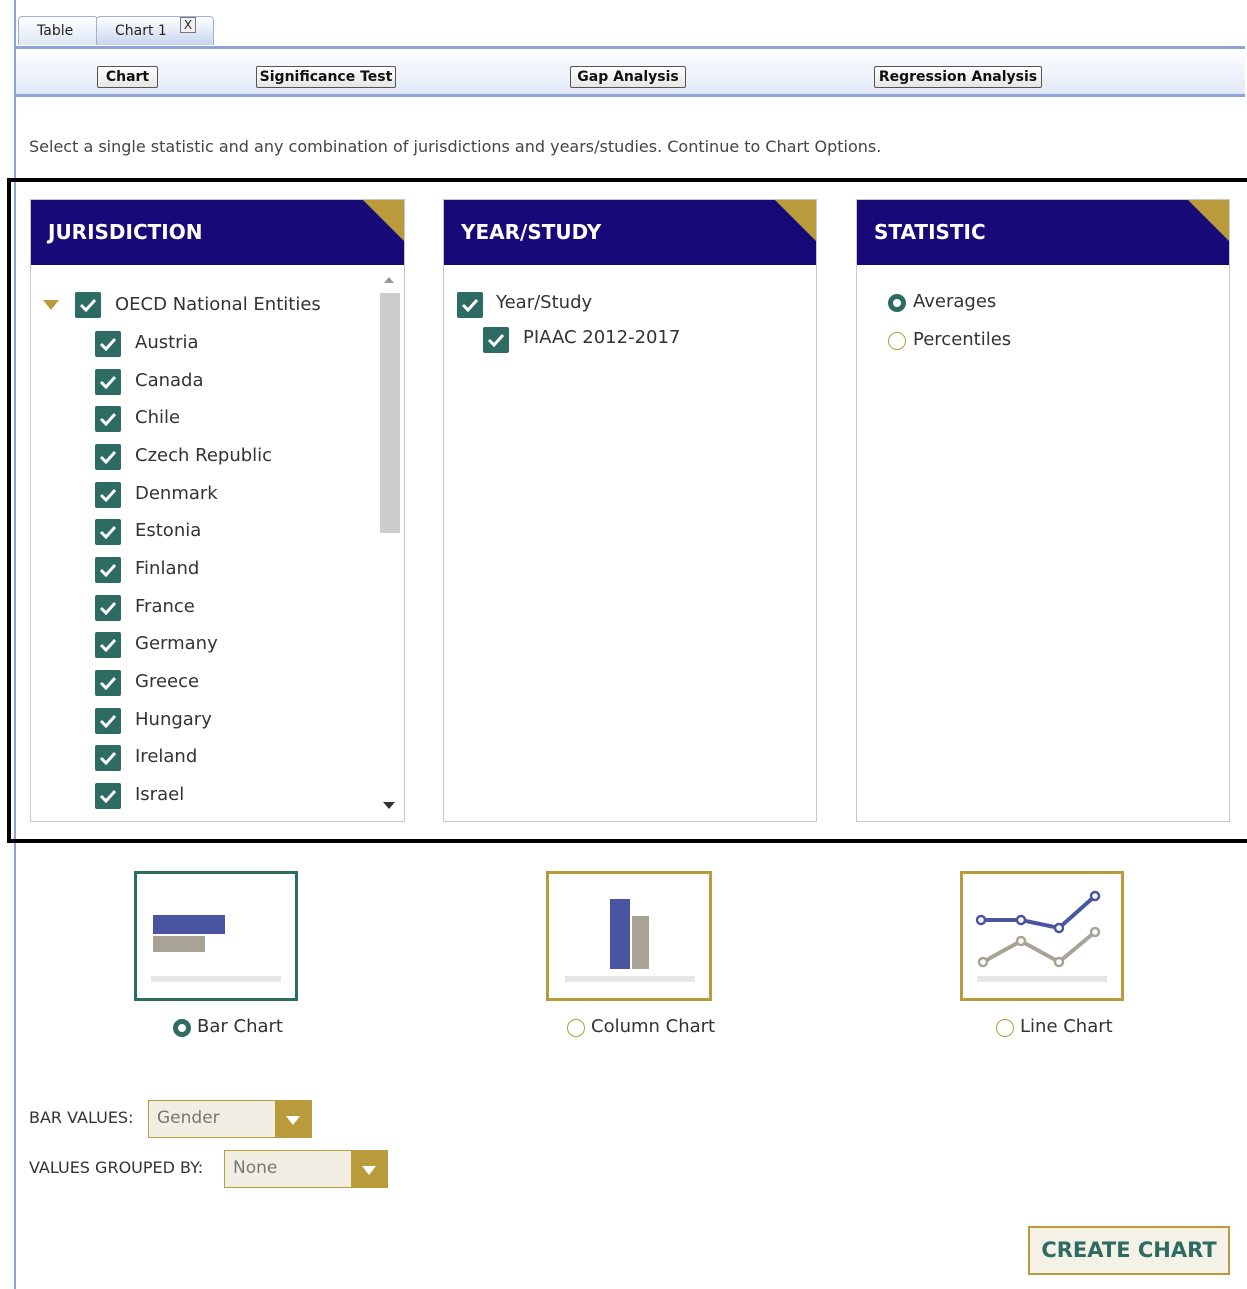 The width and height of the screenshot is (1247, 1289). Describe the element at coordinates (326, 77) in the screenshot. I see `significance-test-button: Significance Test` at that location.